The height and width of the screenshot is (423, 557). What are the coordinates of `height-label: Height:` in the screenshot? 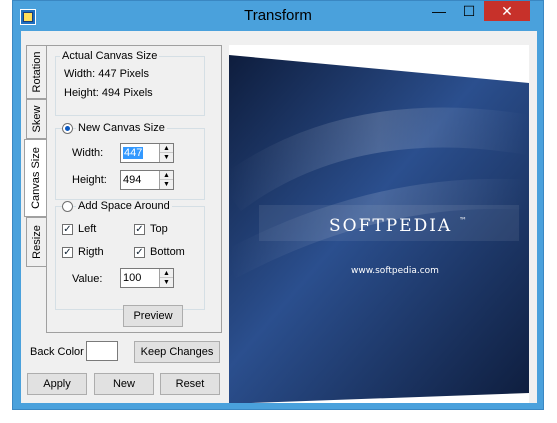 It's located at (89, 180).